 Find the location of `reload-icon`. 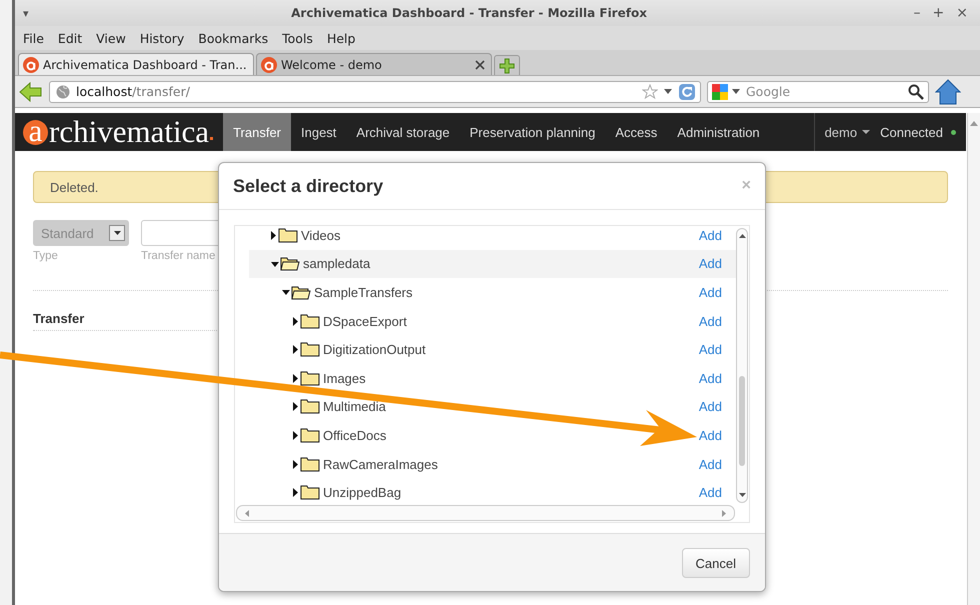

reload-icon is located at coordinates (687, 91).